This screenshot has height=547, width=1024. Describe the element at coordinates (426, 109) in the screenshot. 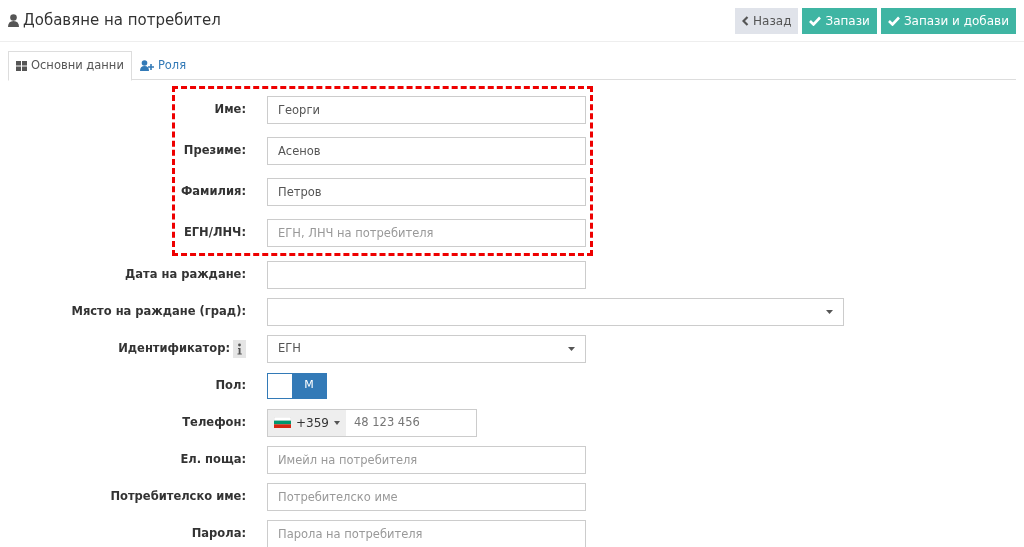

I see `input-field: Георги` at that location.